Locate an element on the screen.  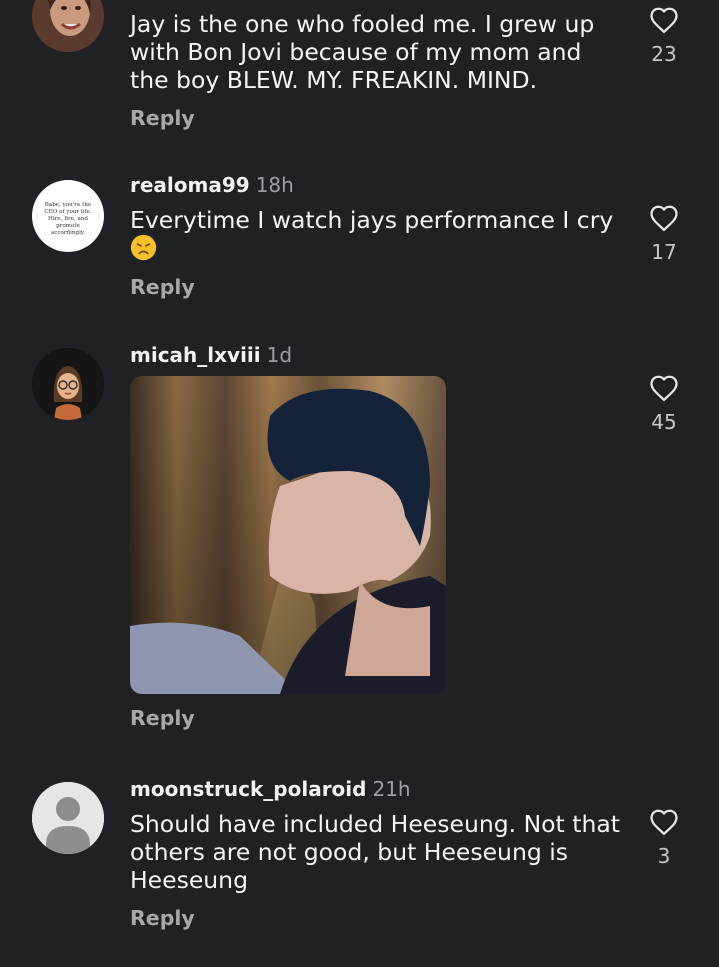
default-user-avatar-icon is located at coordinates (68, 818).